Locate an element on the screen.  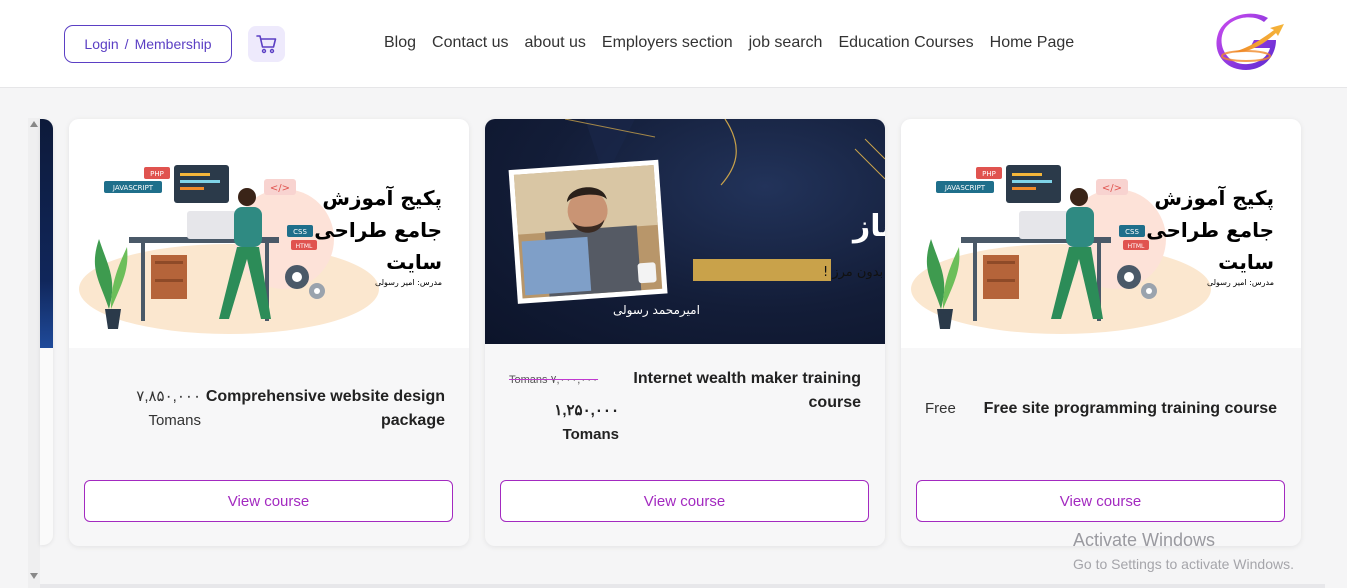
banner-title: اینترنت ثروت ساز is located at coordinates (868, 226).